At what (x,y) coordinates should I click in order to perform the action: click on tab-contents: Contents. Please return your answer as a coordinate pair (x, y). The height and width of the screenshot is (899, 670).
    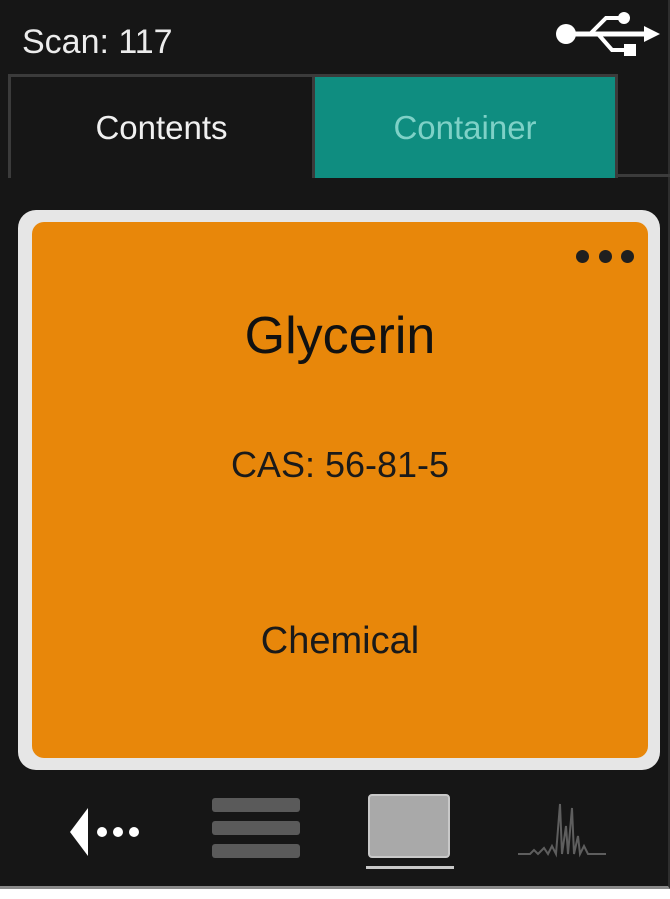
    Looking at the image, I should click on (160, 126).